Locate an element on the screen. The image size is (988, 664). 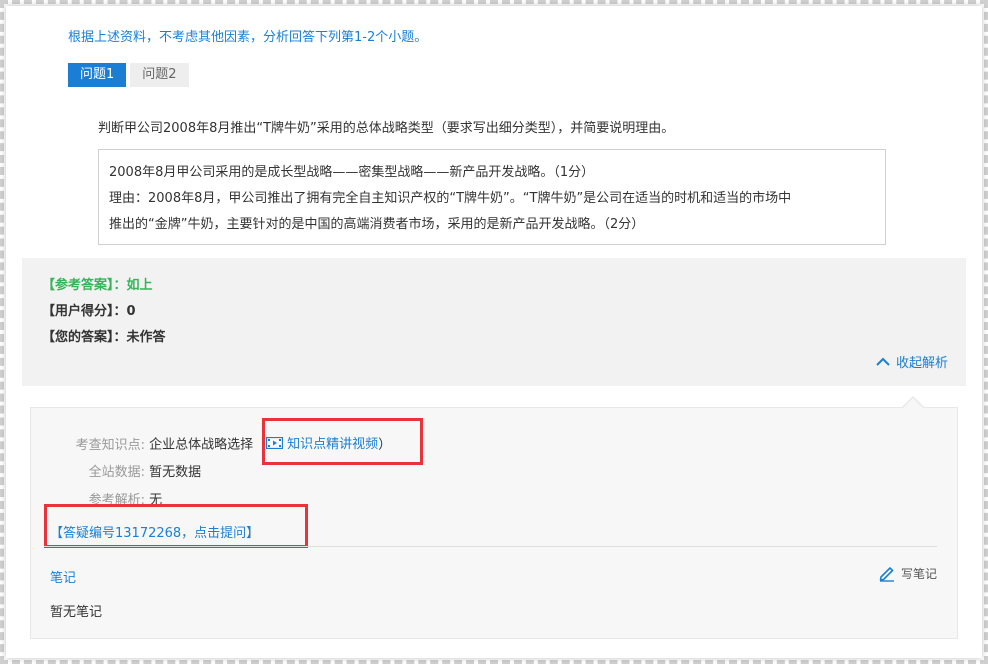
notes-title: 笔记 is located at coordinates (63, 578).